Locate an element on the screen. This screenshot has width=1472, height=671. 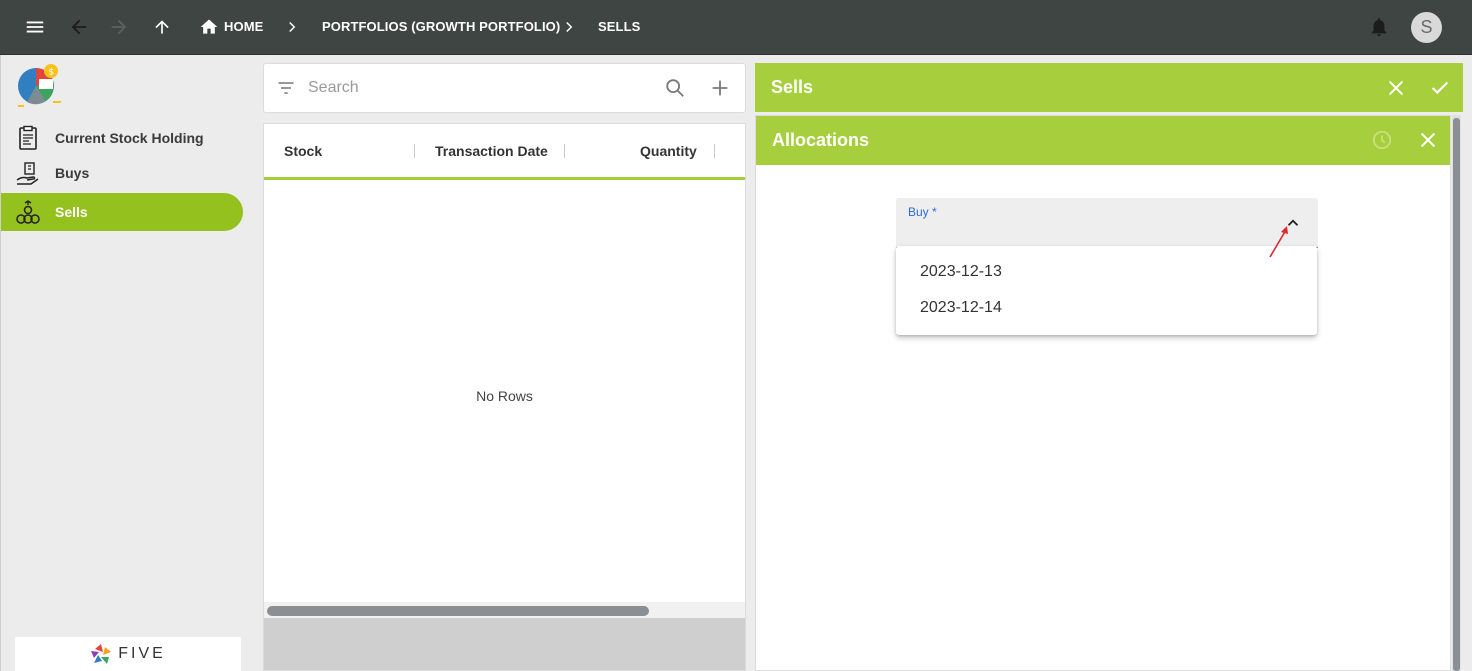
home-icon is located at coordinates (209, 27).